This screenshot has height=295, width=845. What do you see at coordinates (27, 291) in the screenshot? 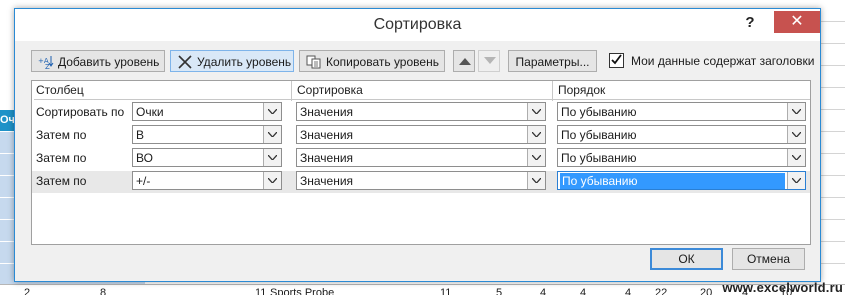
I see `sheet-cell: 2` at bounding box center [27, 291].